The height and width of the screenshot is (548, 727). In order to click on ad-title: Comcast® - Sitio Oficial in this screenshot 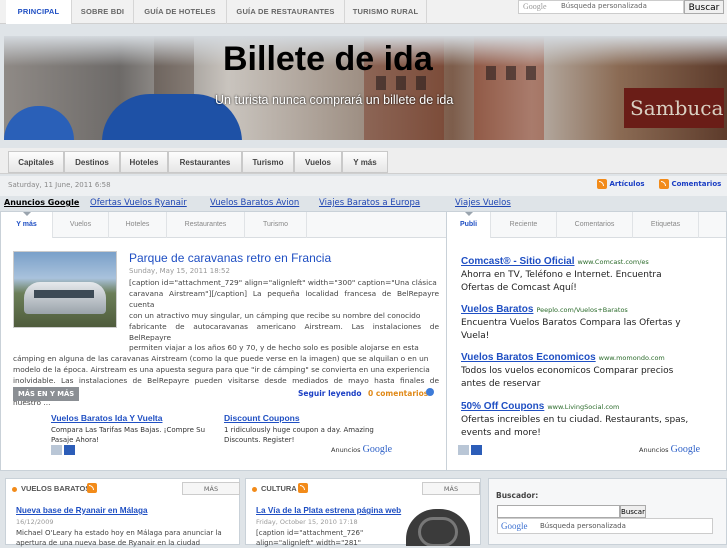, I will do `click(518, 261)`.